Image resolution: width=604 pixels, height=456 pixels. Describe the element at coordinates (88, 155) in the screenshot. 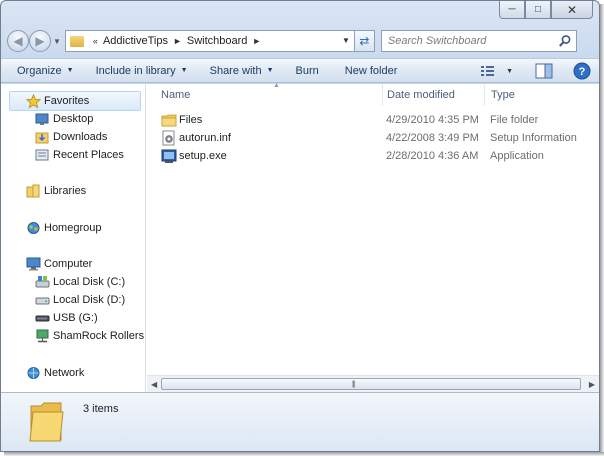

I see `nav-recent-places-label: Recent Places` at that location.